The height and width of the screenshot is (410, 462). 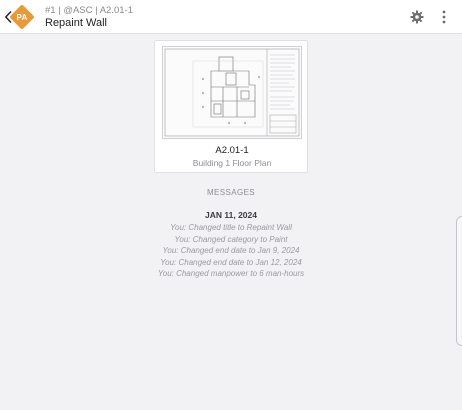 I want to click on sheet-name: Building 1 Floor Plan, so click(x=232, y=163).